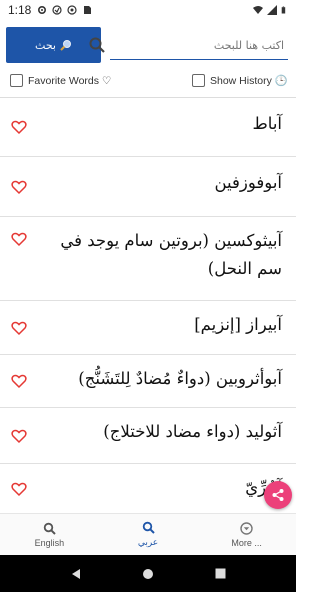  I want to click on list-item: آبيراز [إنزيم], so click(148, 328).